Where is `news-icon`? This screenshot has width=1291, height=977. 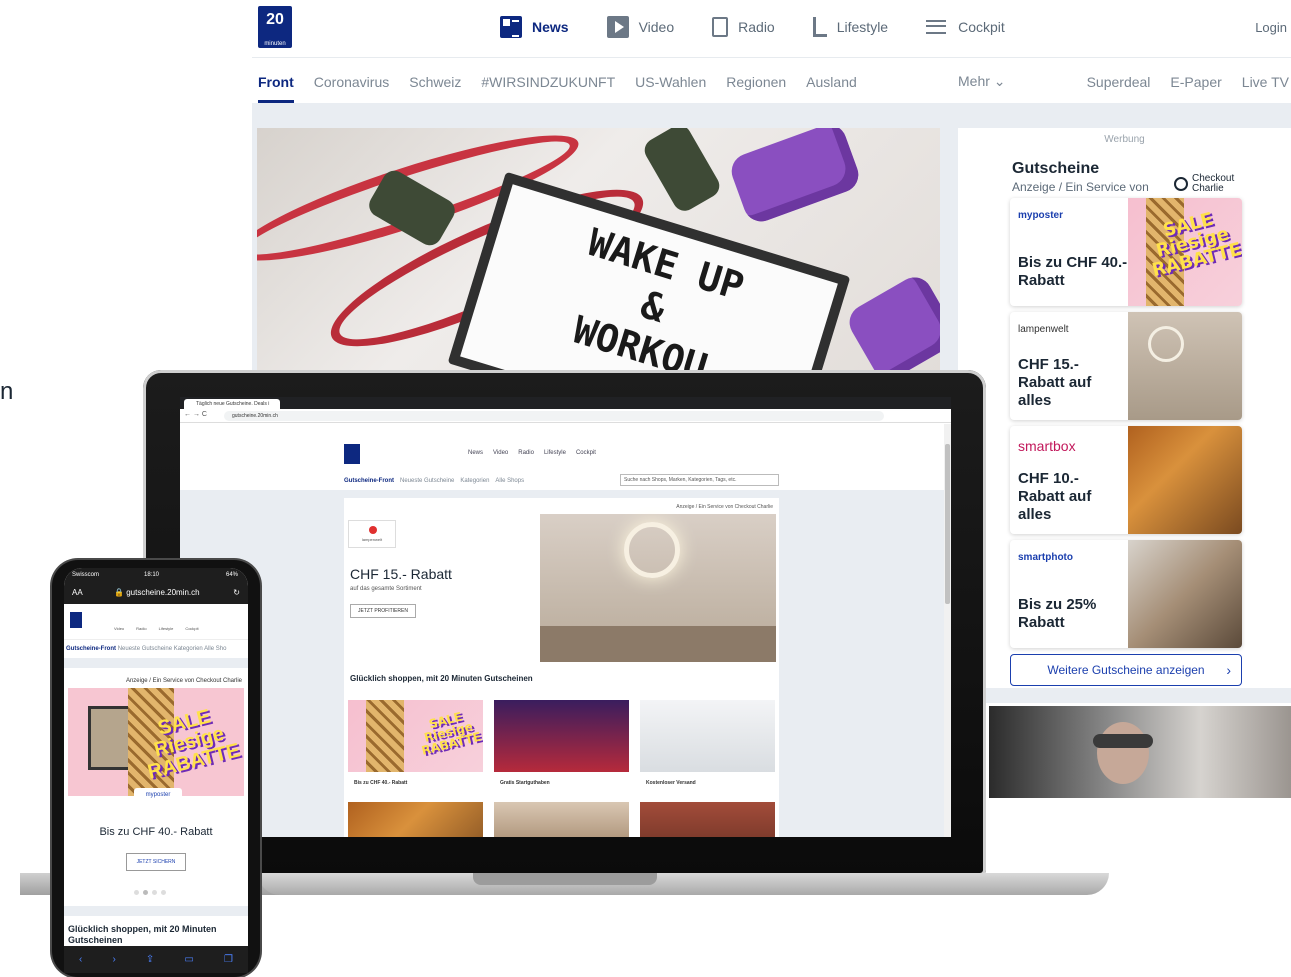 news-icon is located at coordinates (511, 27).